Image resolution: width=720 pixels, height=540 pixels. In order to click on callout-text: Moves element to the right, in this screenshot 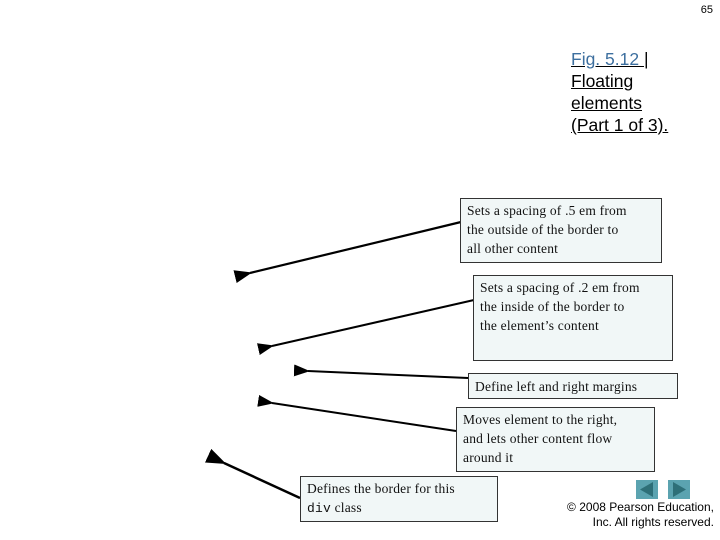, I will do `click(540, 419)`.